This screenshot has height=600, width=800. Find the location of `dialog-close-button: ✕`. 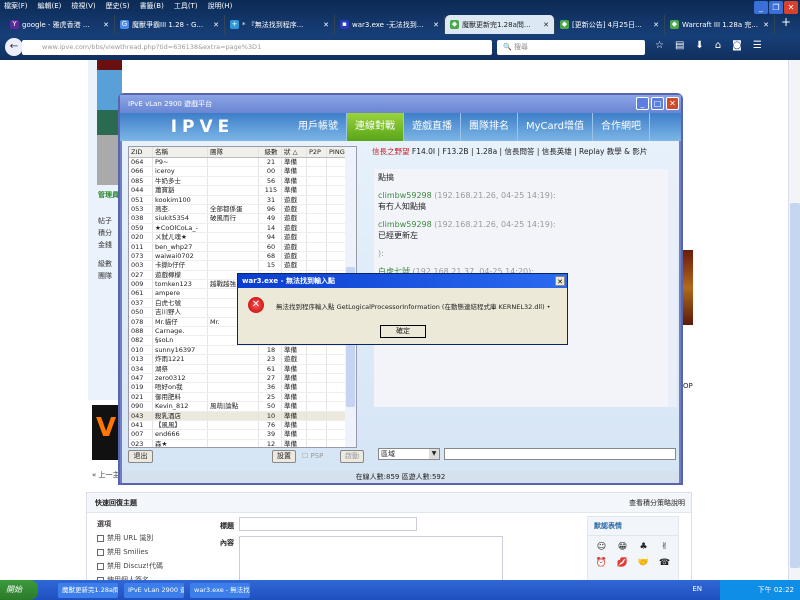

dialog-close-button: ✕ is located at coordinates (560, 281).